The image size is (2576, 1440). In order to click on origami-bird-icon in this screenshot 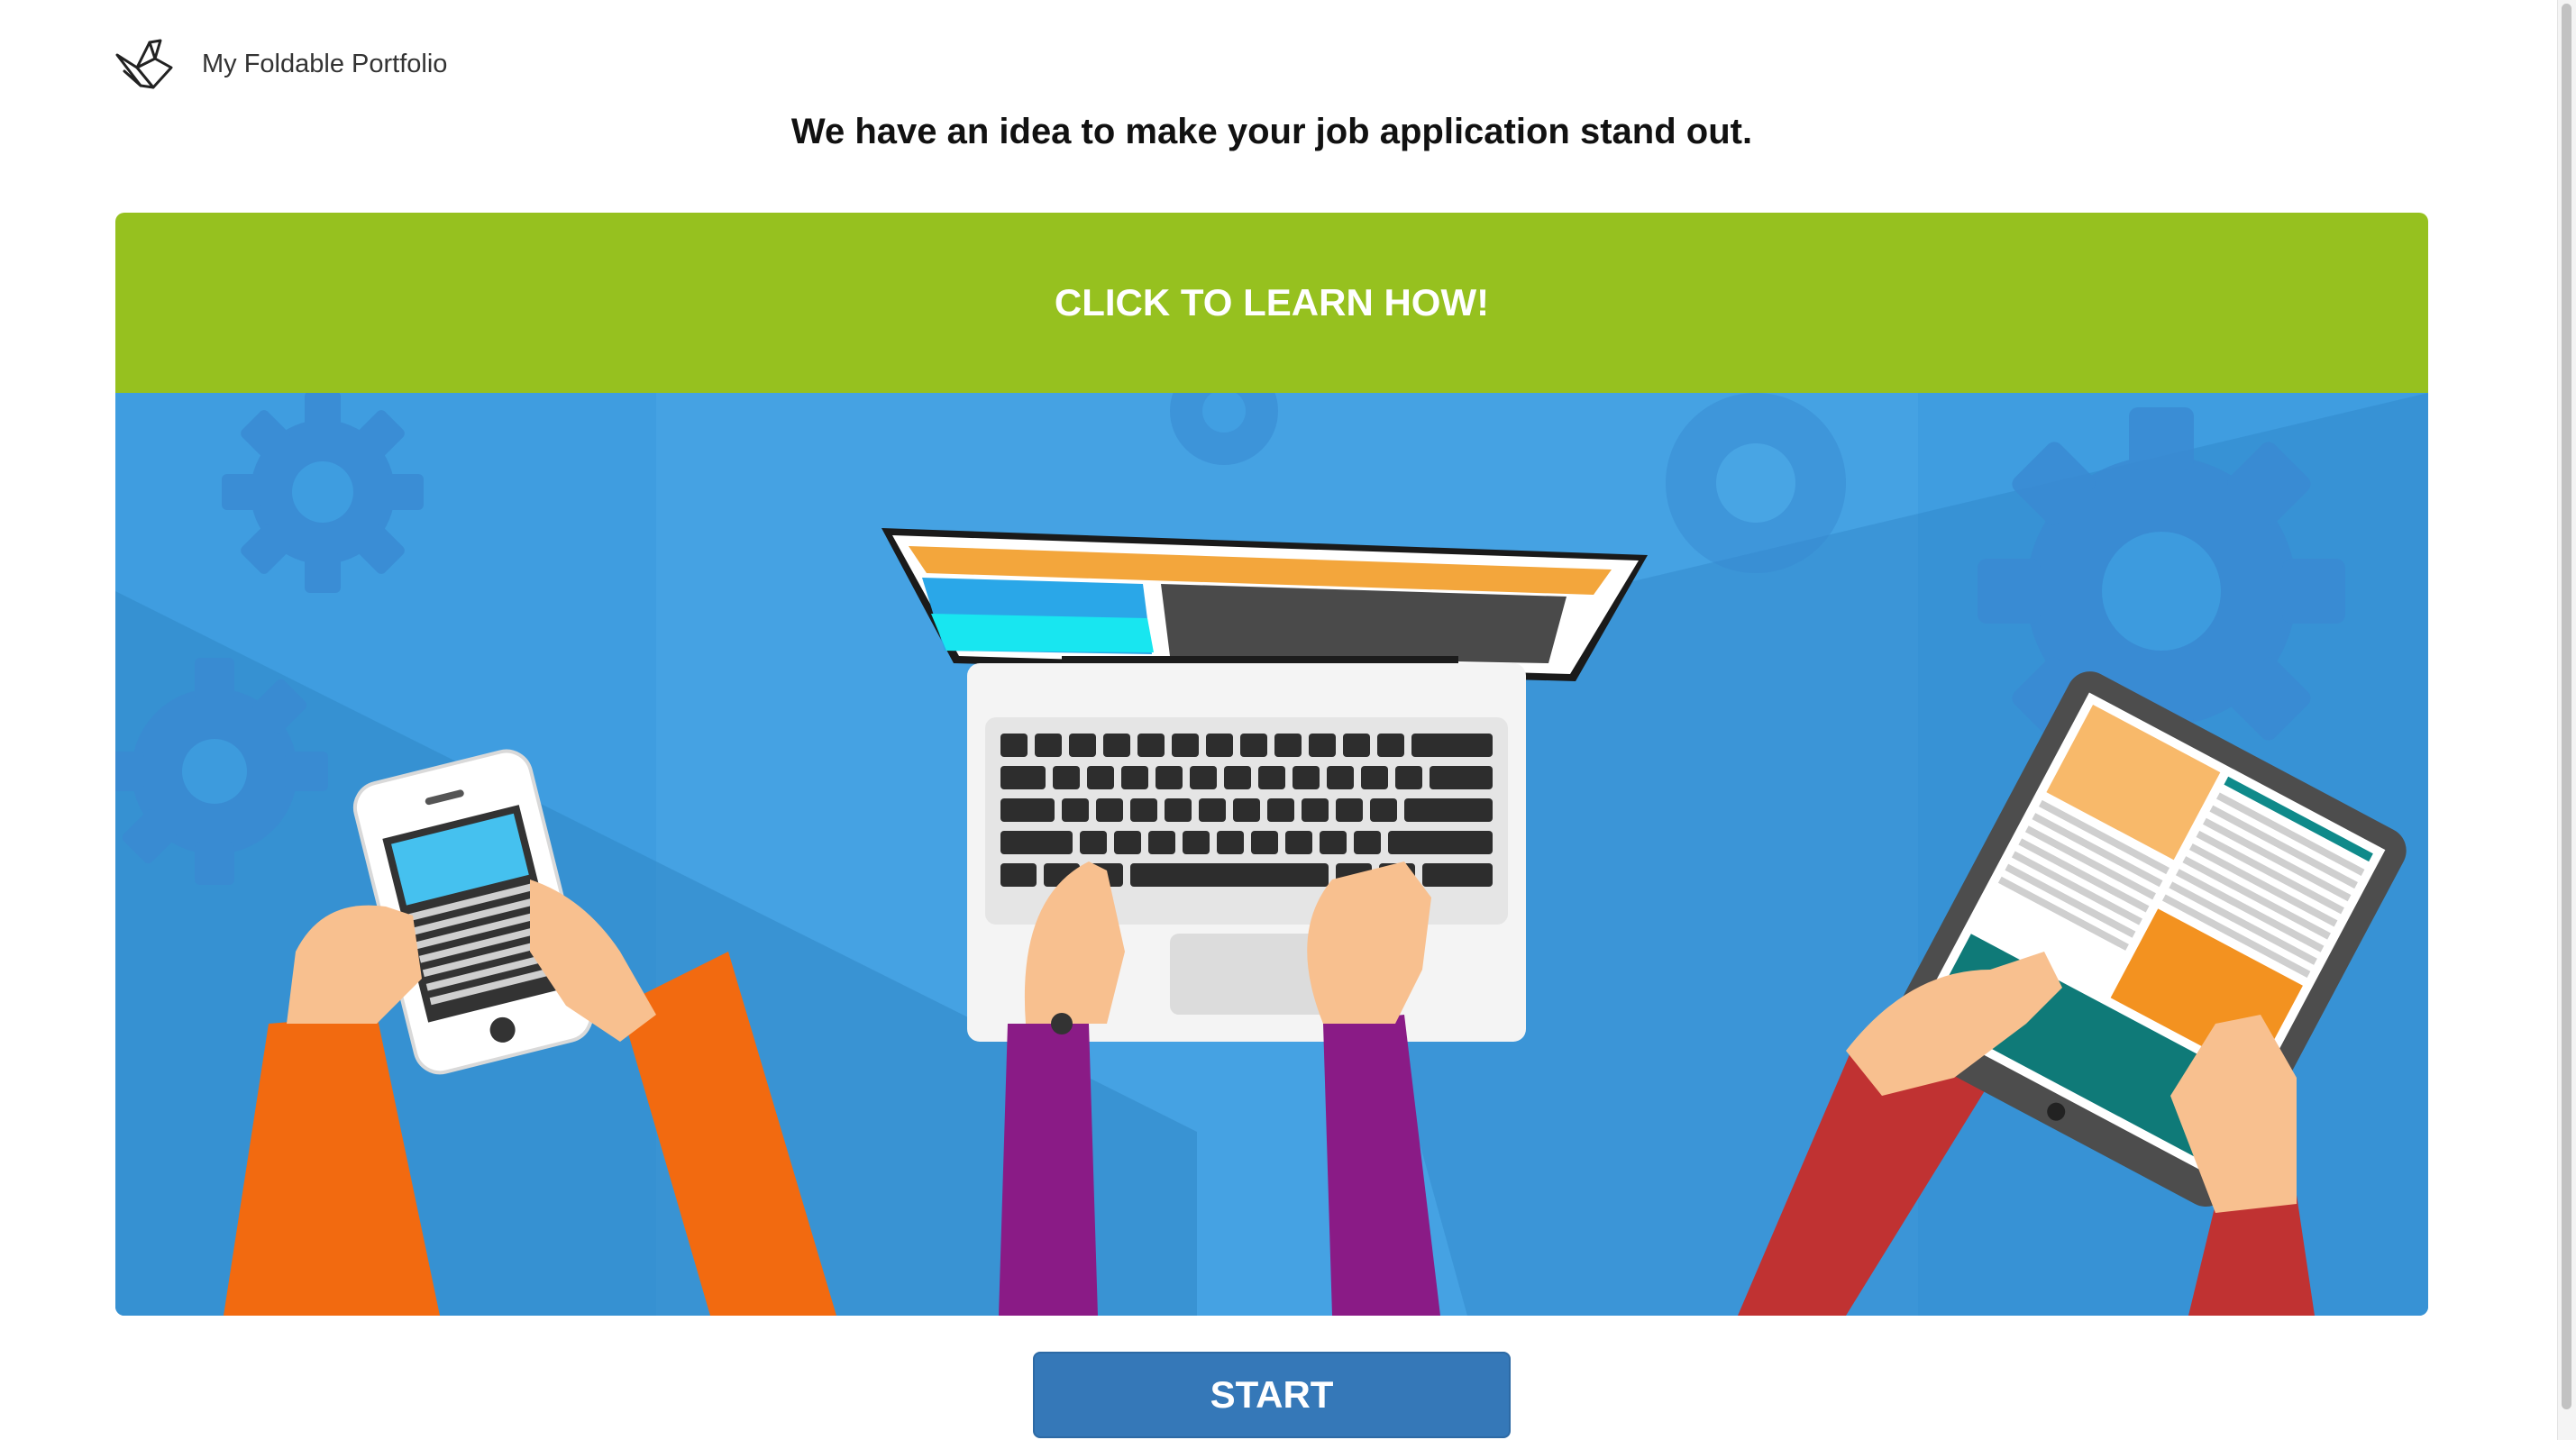, I will do `click(144, 64)`.